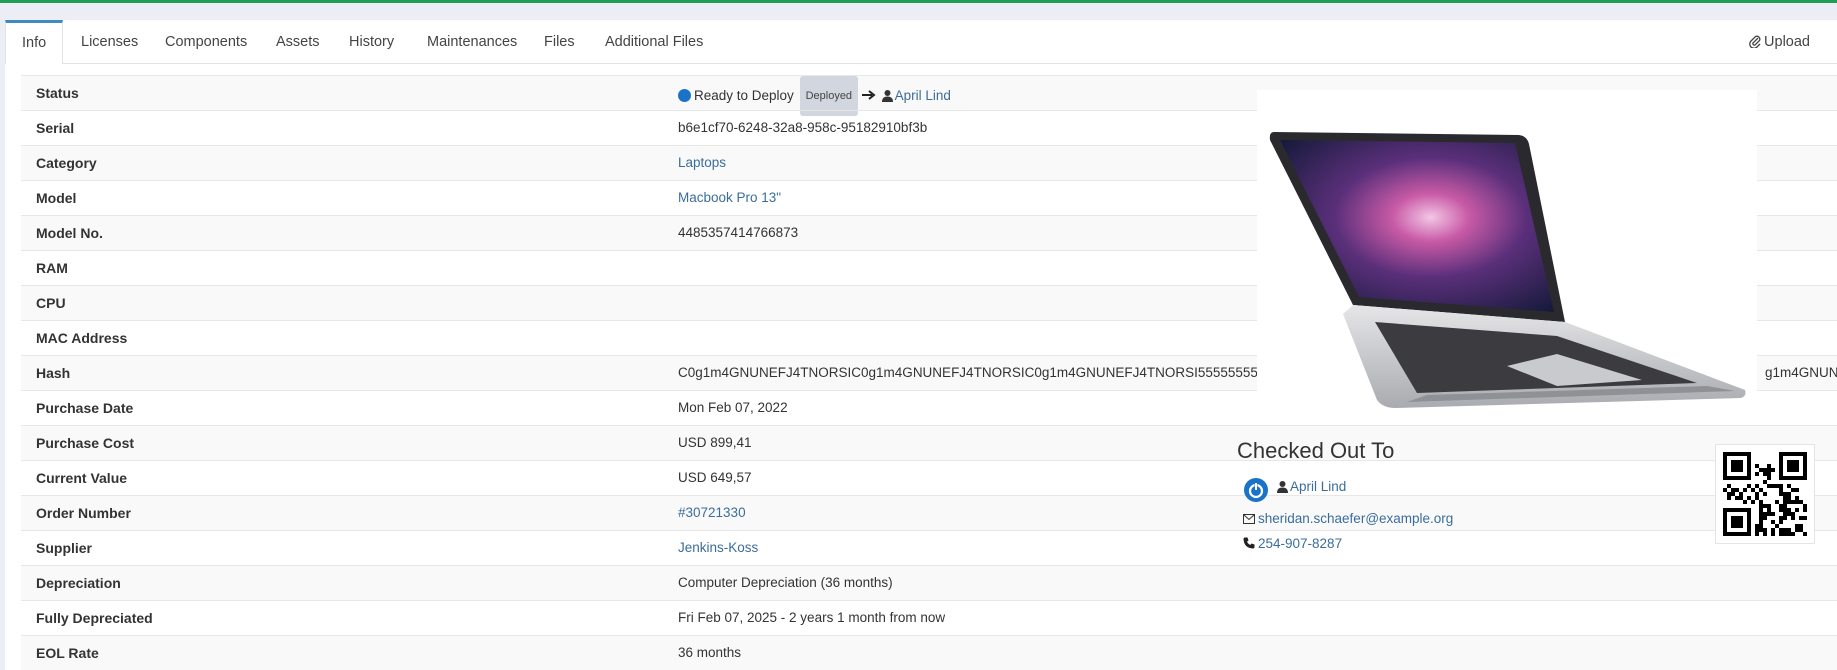  What do you see at coordinates (744, 95) in the screenshot?
I see `status-text: Ready to Deploy` at bounding box center [744, 95].